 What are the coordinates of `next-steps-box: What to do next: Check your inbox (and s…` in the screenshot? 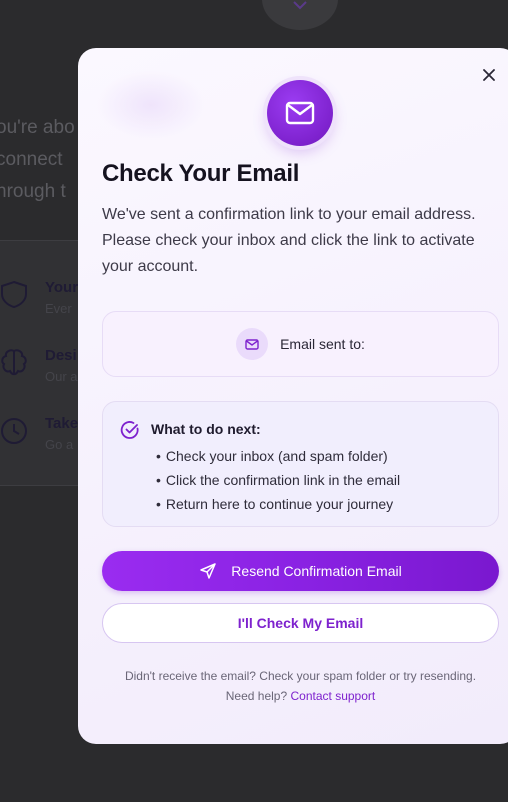 It's located at (300, 464).